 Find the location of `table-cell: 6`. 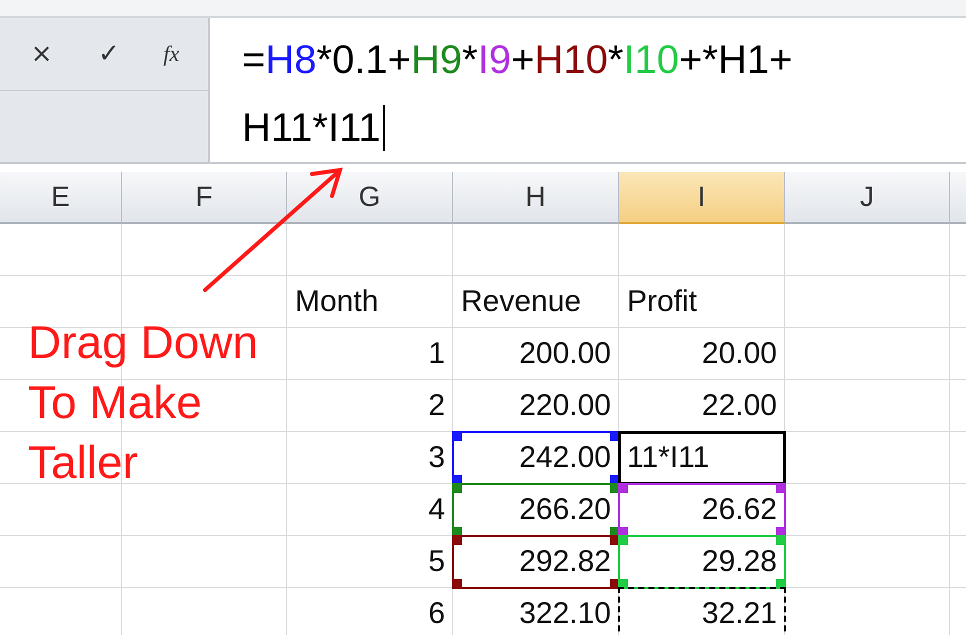

table-cell: 6 is located at coordinates (436, 614).